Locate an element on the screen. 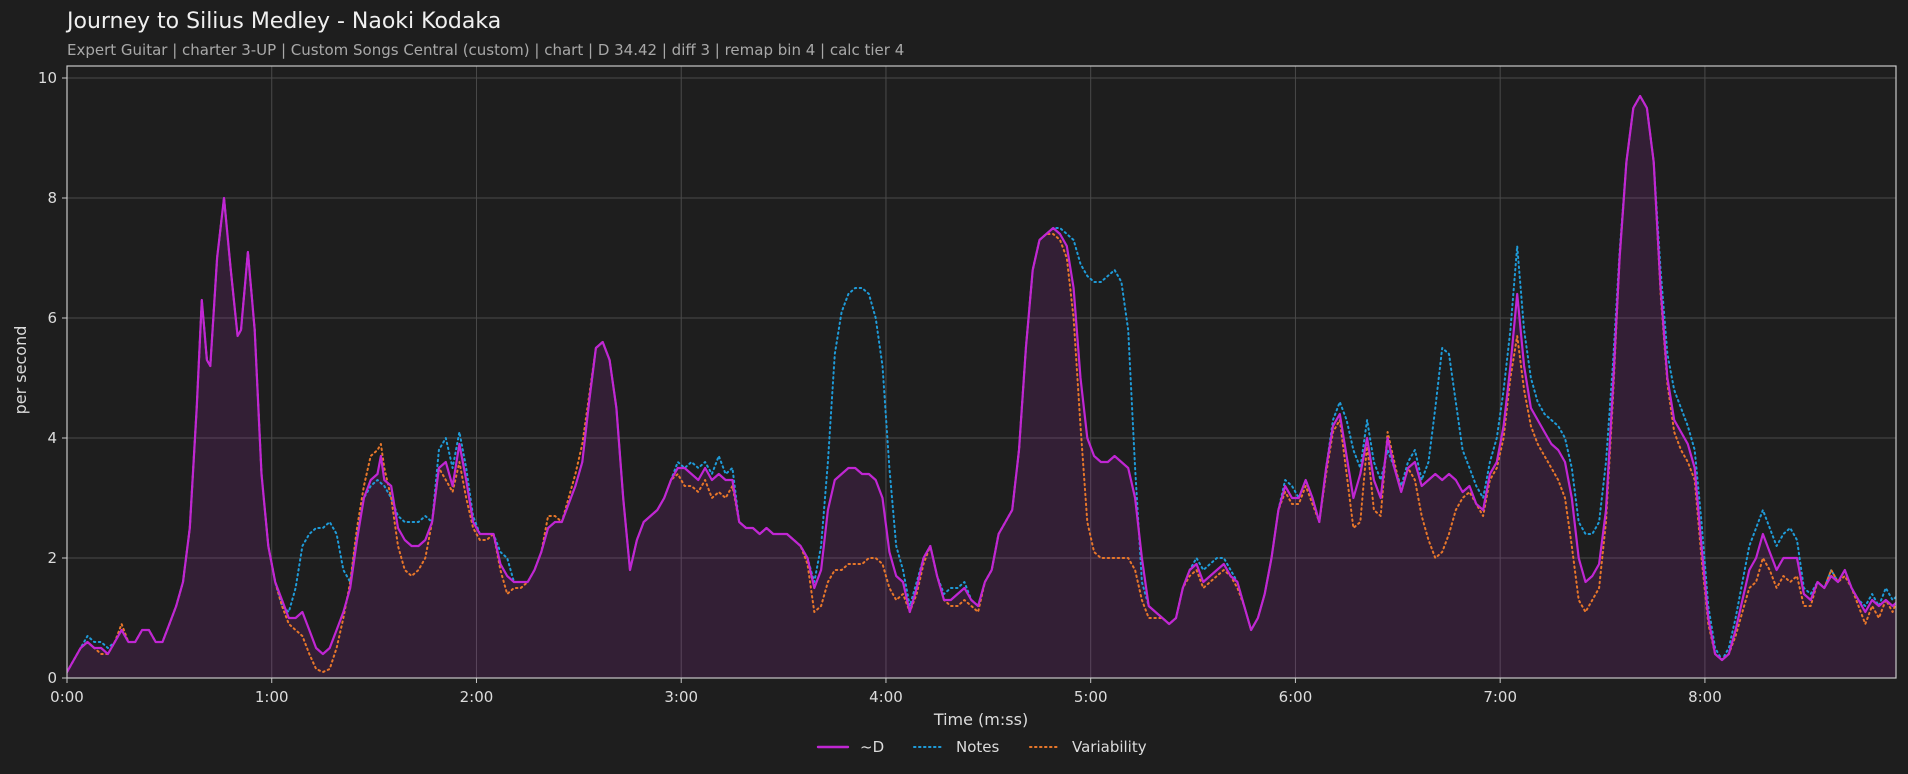 The image size is (1908, 774). x-axis-label: Time (m:ss) is located at coordinates (980, 719).